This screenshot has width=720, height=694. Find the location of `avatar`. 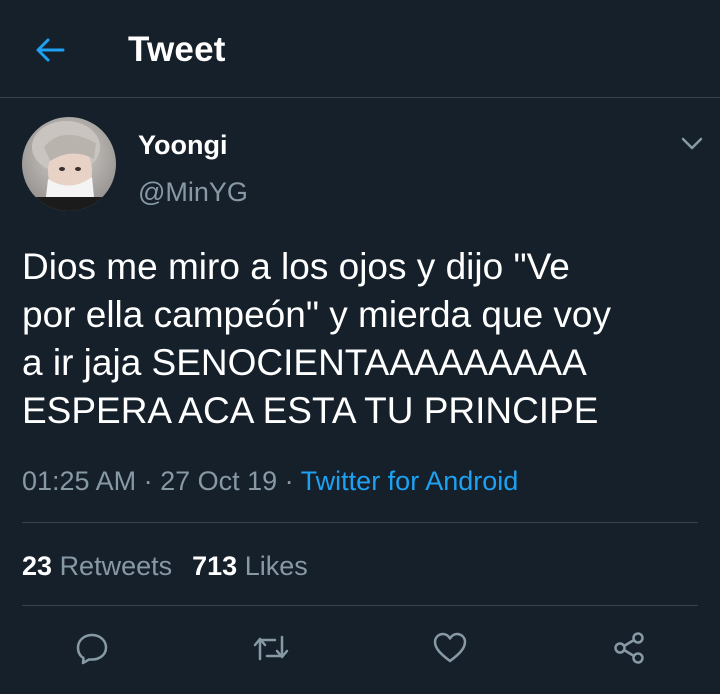

avatar is located at coordinates (69, 164).